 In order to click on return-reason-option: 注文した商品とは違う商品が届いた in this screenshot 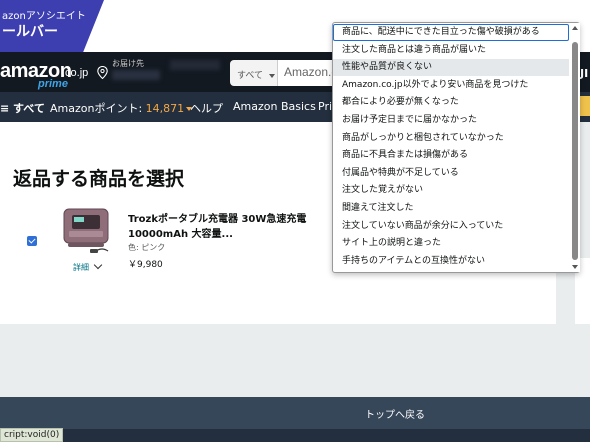, I will do `click(451, 50)`.